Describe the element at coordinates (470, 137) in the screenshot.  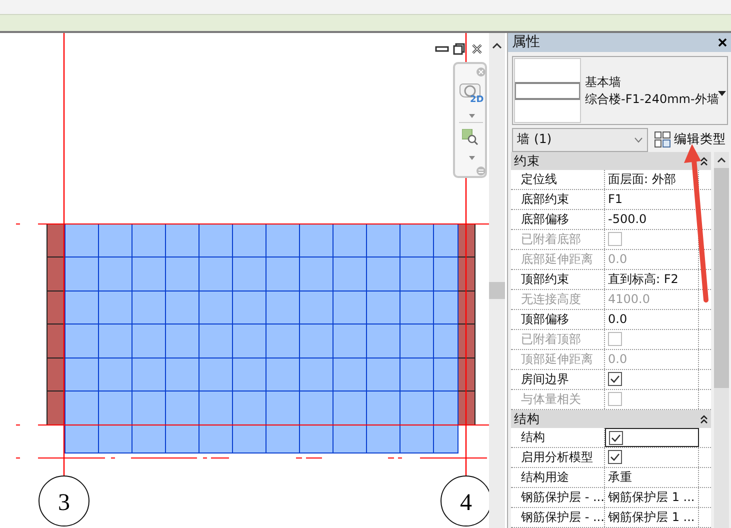
I see `zoom-region-icon` at that location.